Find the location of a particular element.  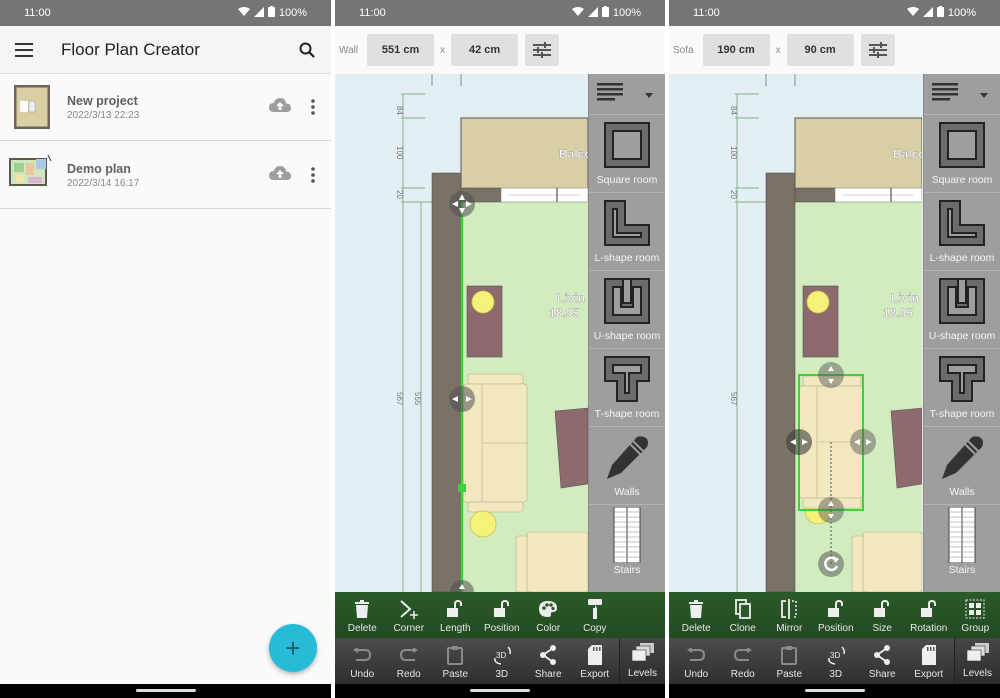

system-nav-bar is located at coordinates (165, 691).